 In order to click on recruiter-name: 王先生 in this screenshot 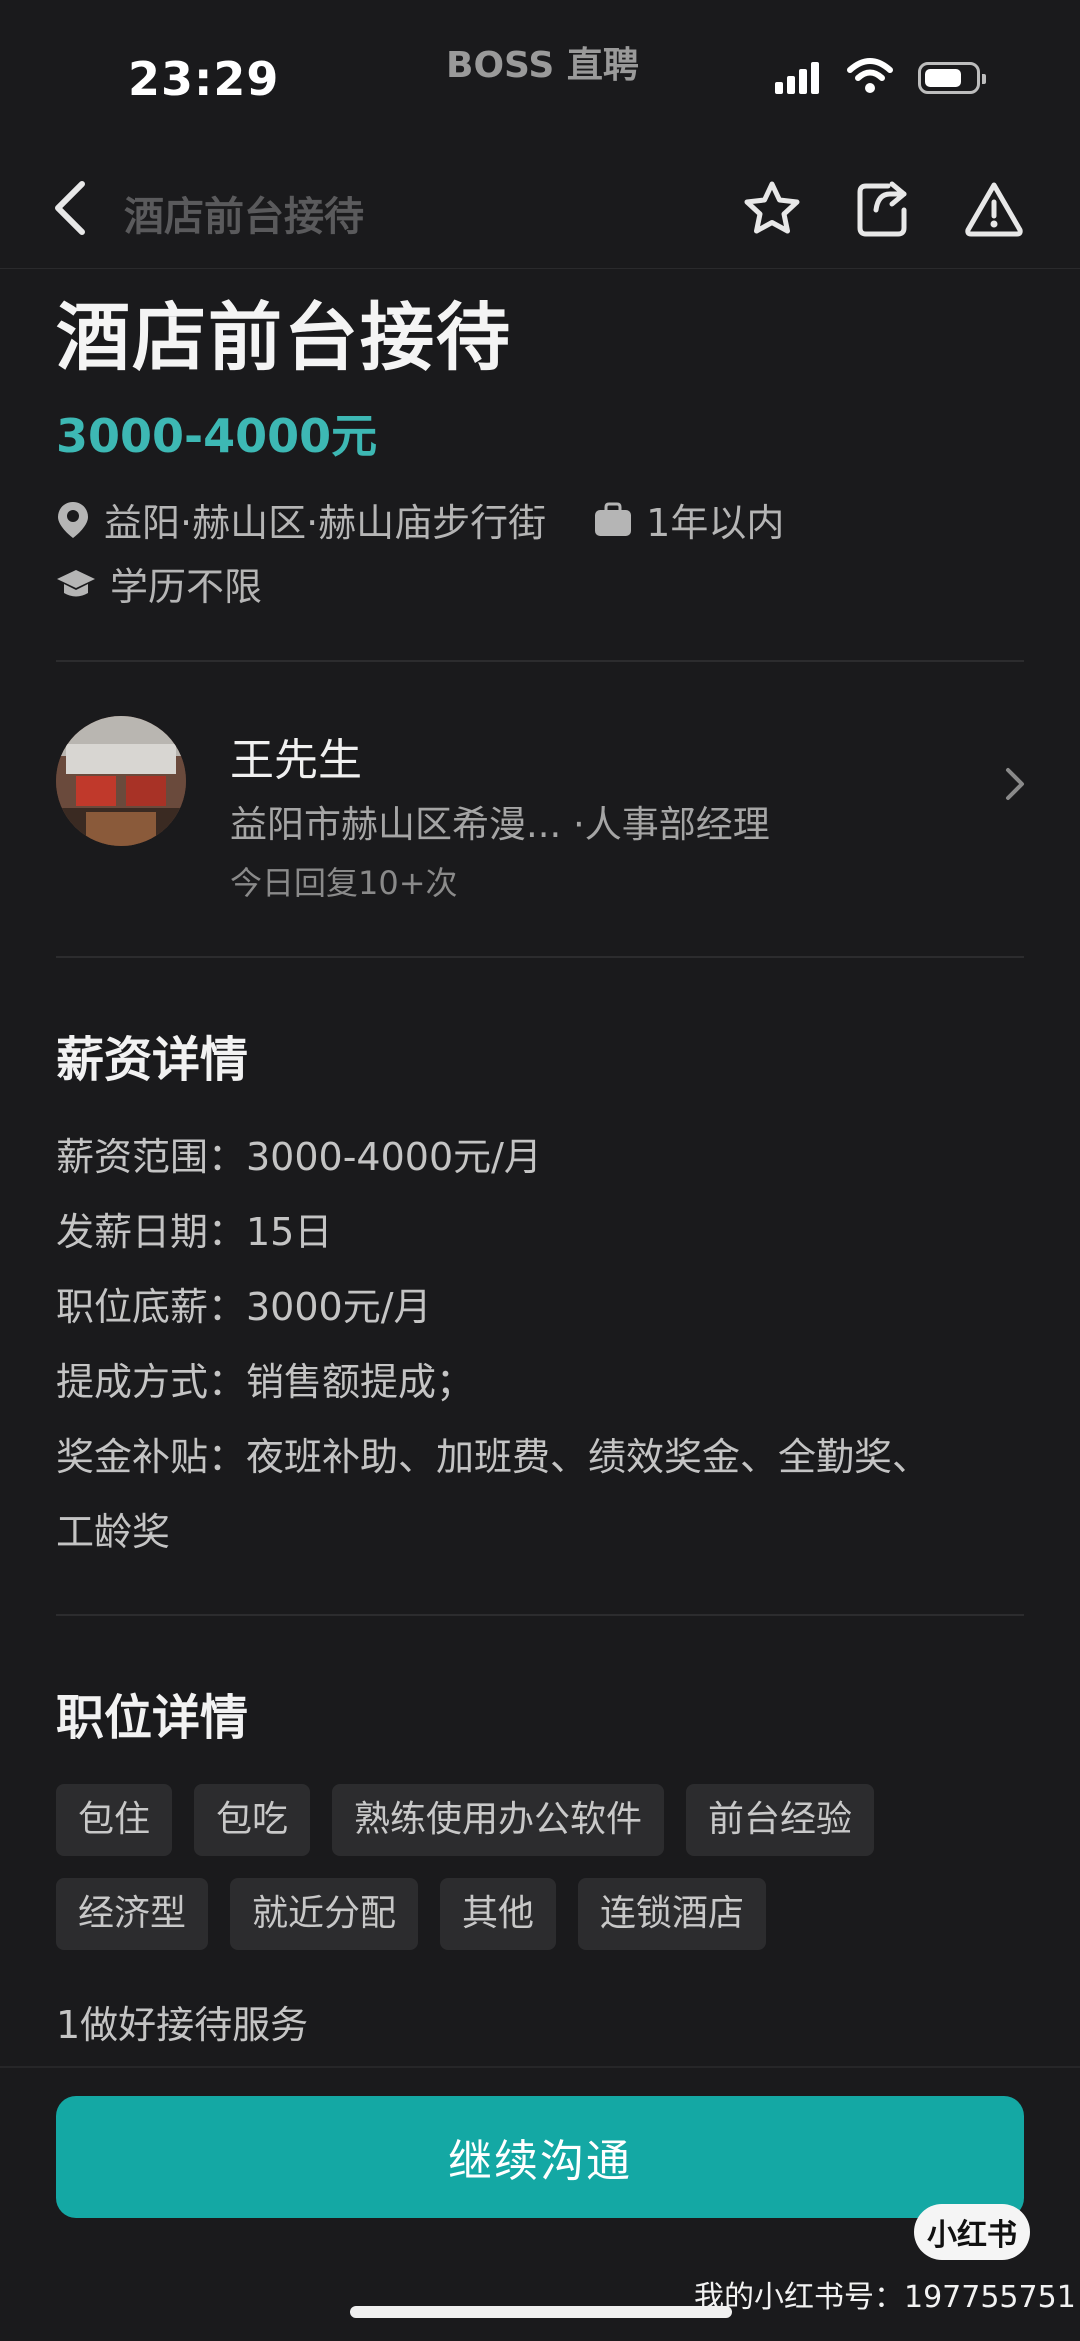, I will do `click(296, 756)`.